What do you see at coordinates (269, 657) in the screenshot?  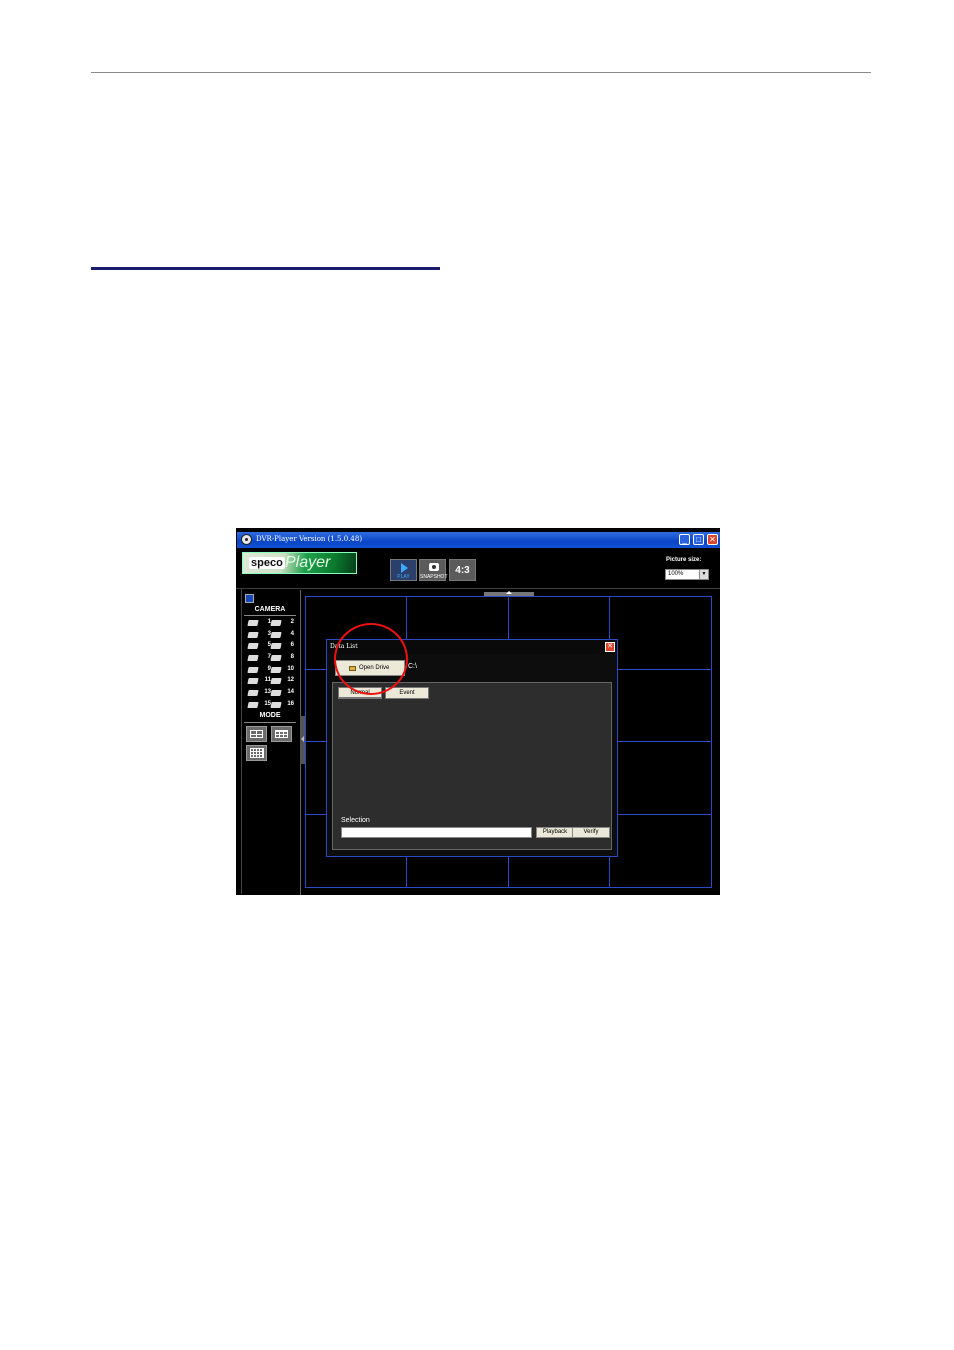 I see `camera-number: 7` at bounding box center [269, 657].